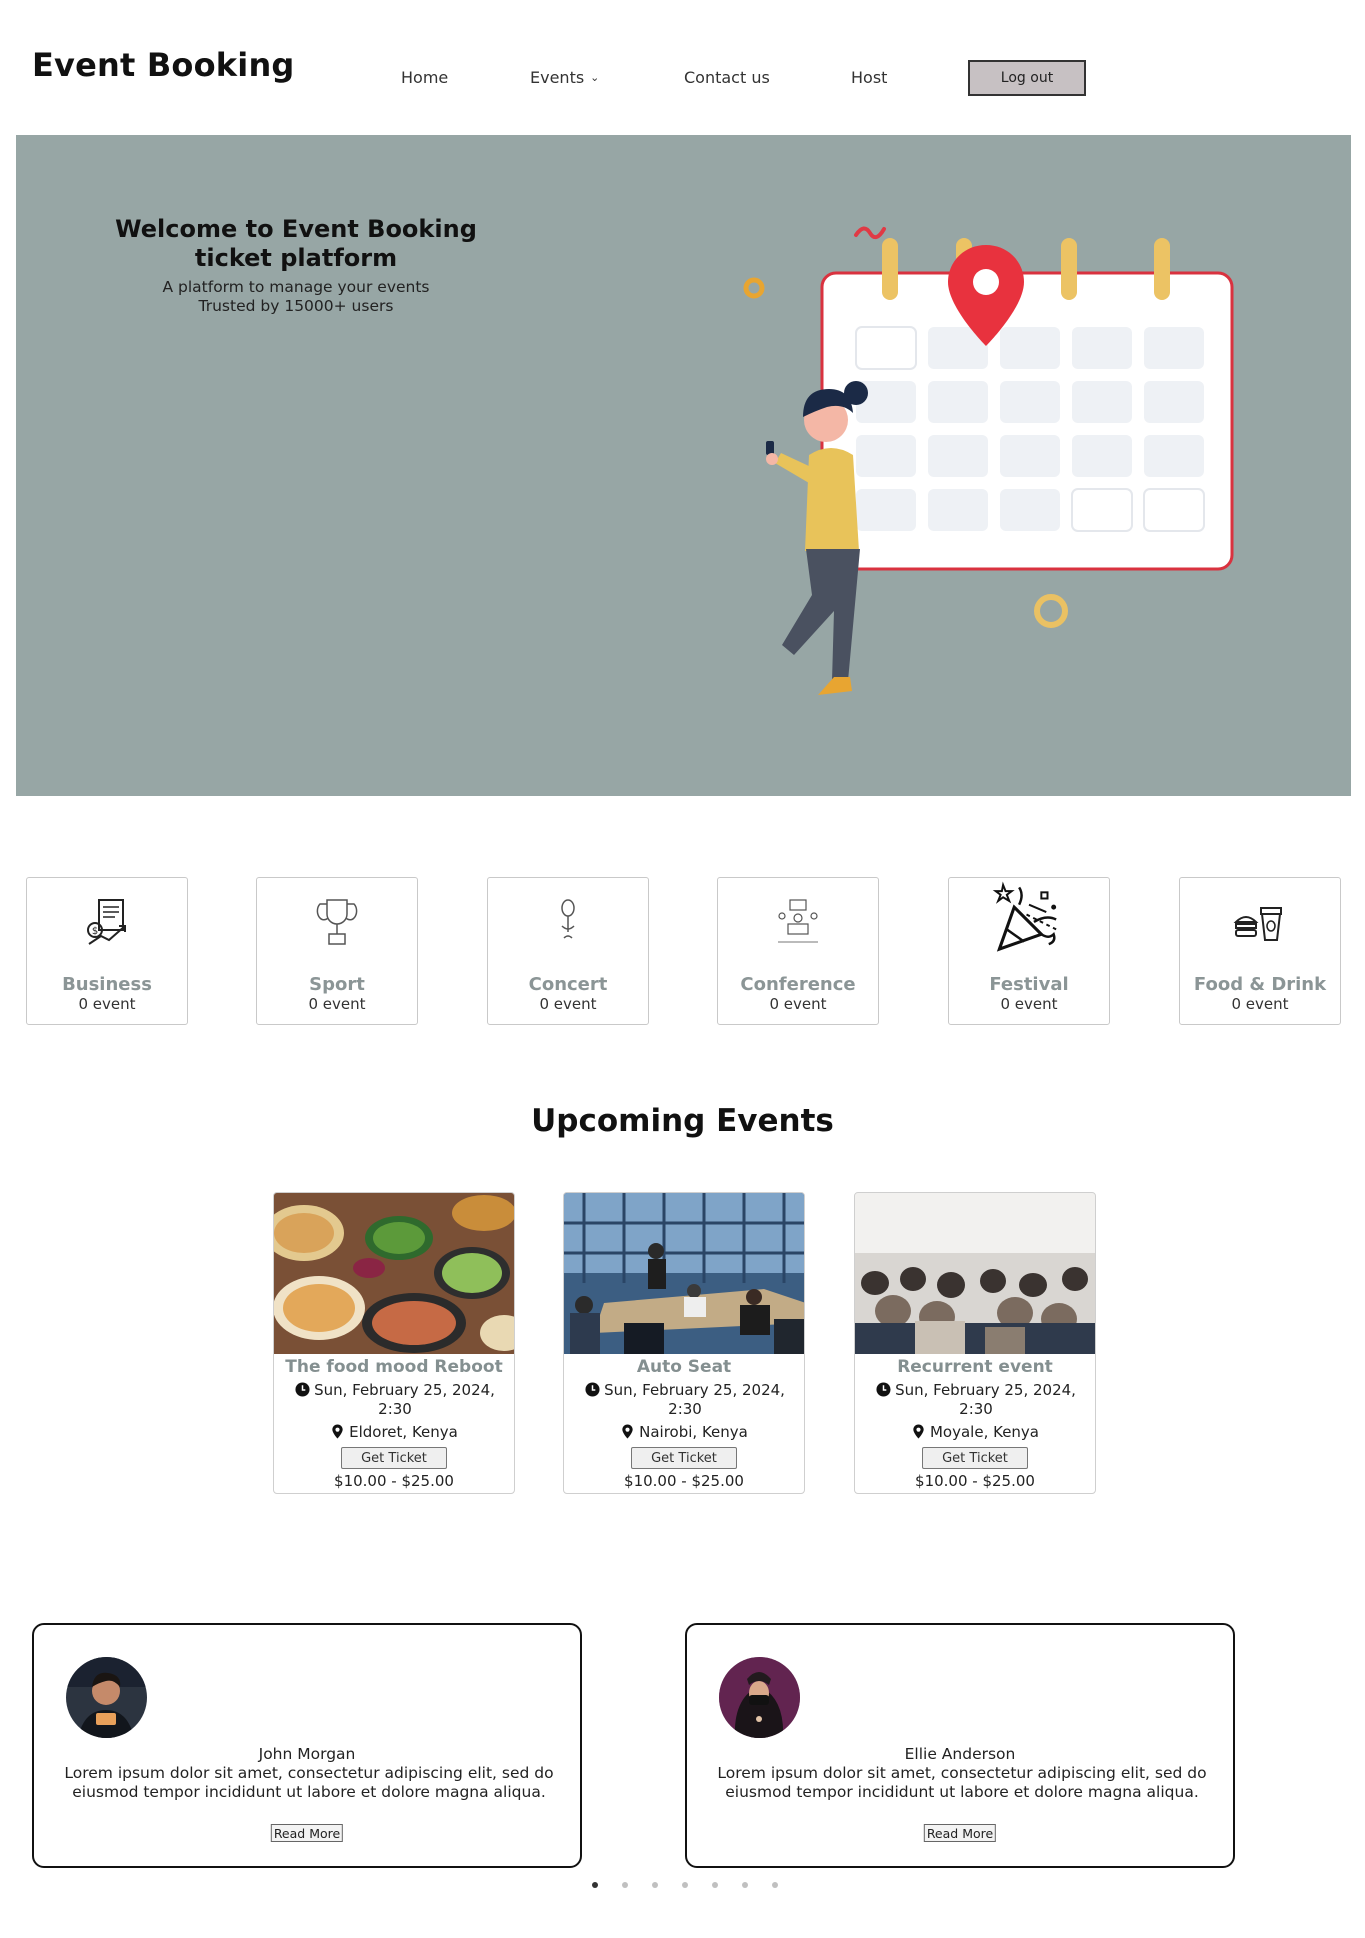  What do you see at coordinates (424, 77) in the screenshot?
I see `nav-home: Home` at bounding box center [424, 77].